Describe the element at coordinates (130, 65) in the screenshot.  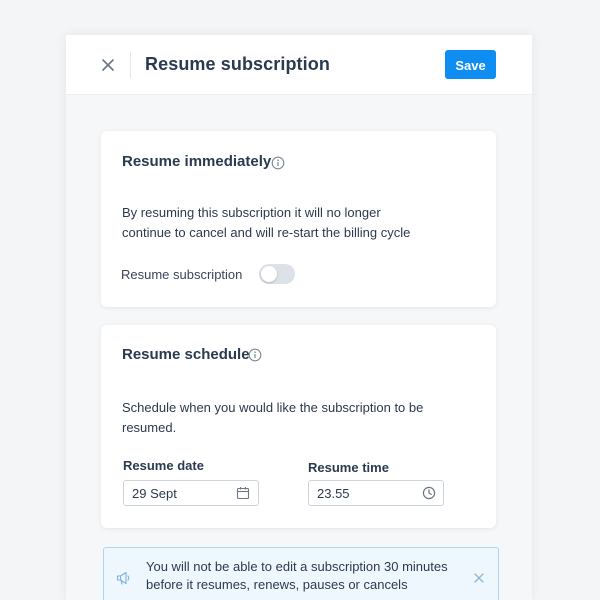
I see `header-divider` at that location.